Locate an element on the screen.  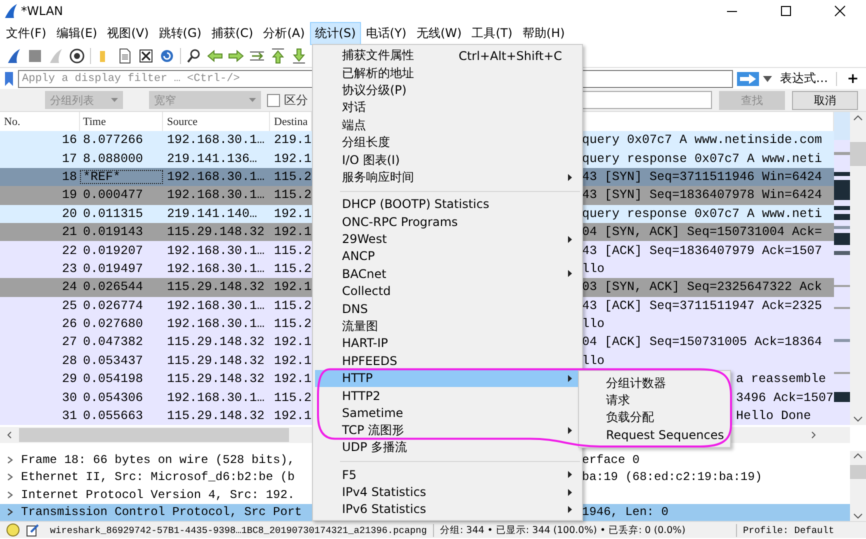
table-cell-text: 27 is located at coordinates (69, 342).